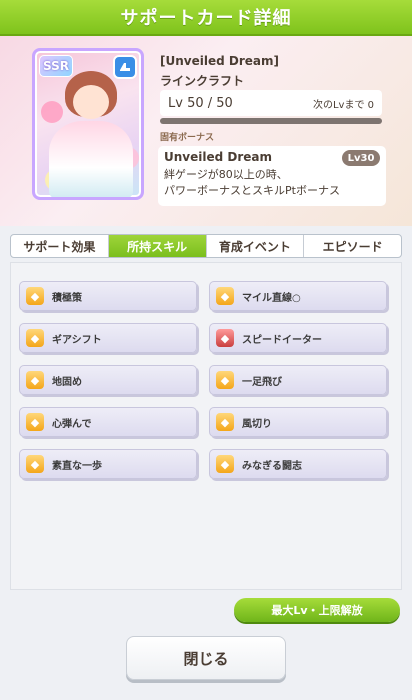 The image size is (412, 700). I want to click on level-text: Lv 50 / 50, so click(200, 103).